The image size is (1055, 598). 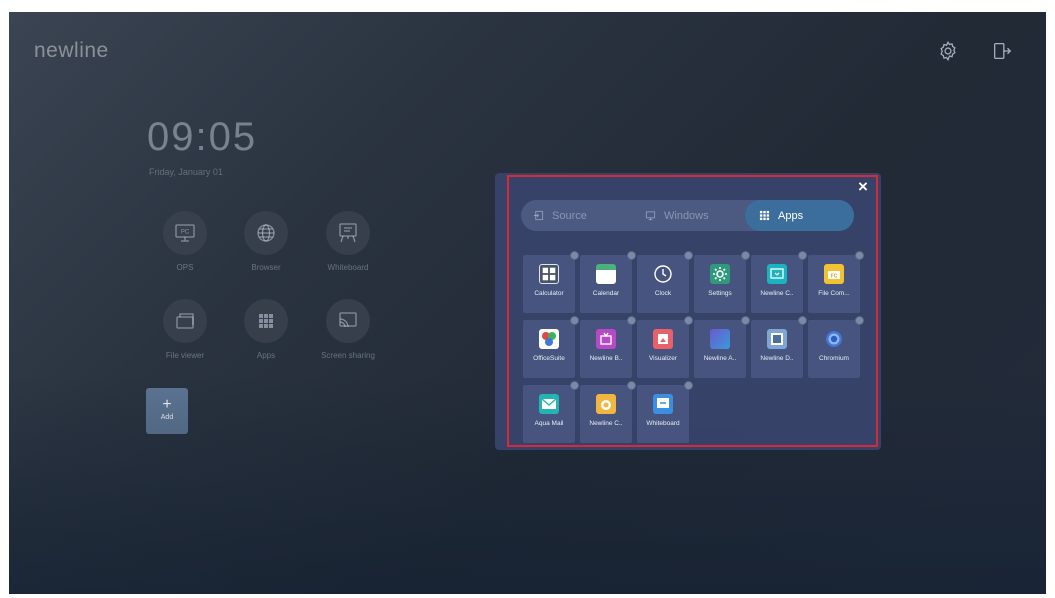 I want to click on home-tile-label: Screen sharing, so click(x=348, y=355).